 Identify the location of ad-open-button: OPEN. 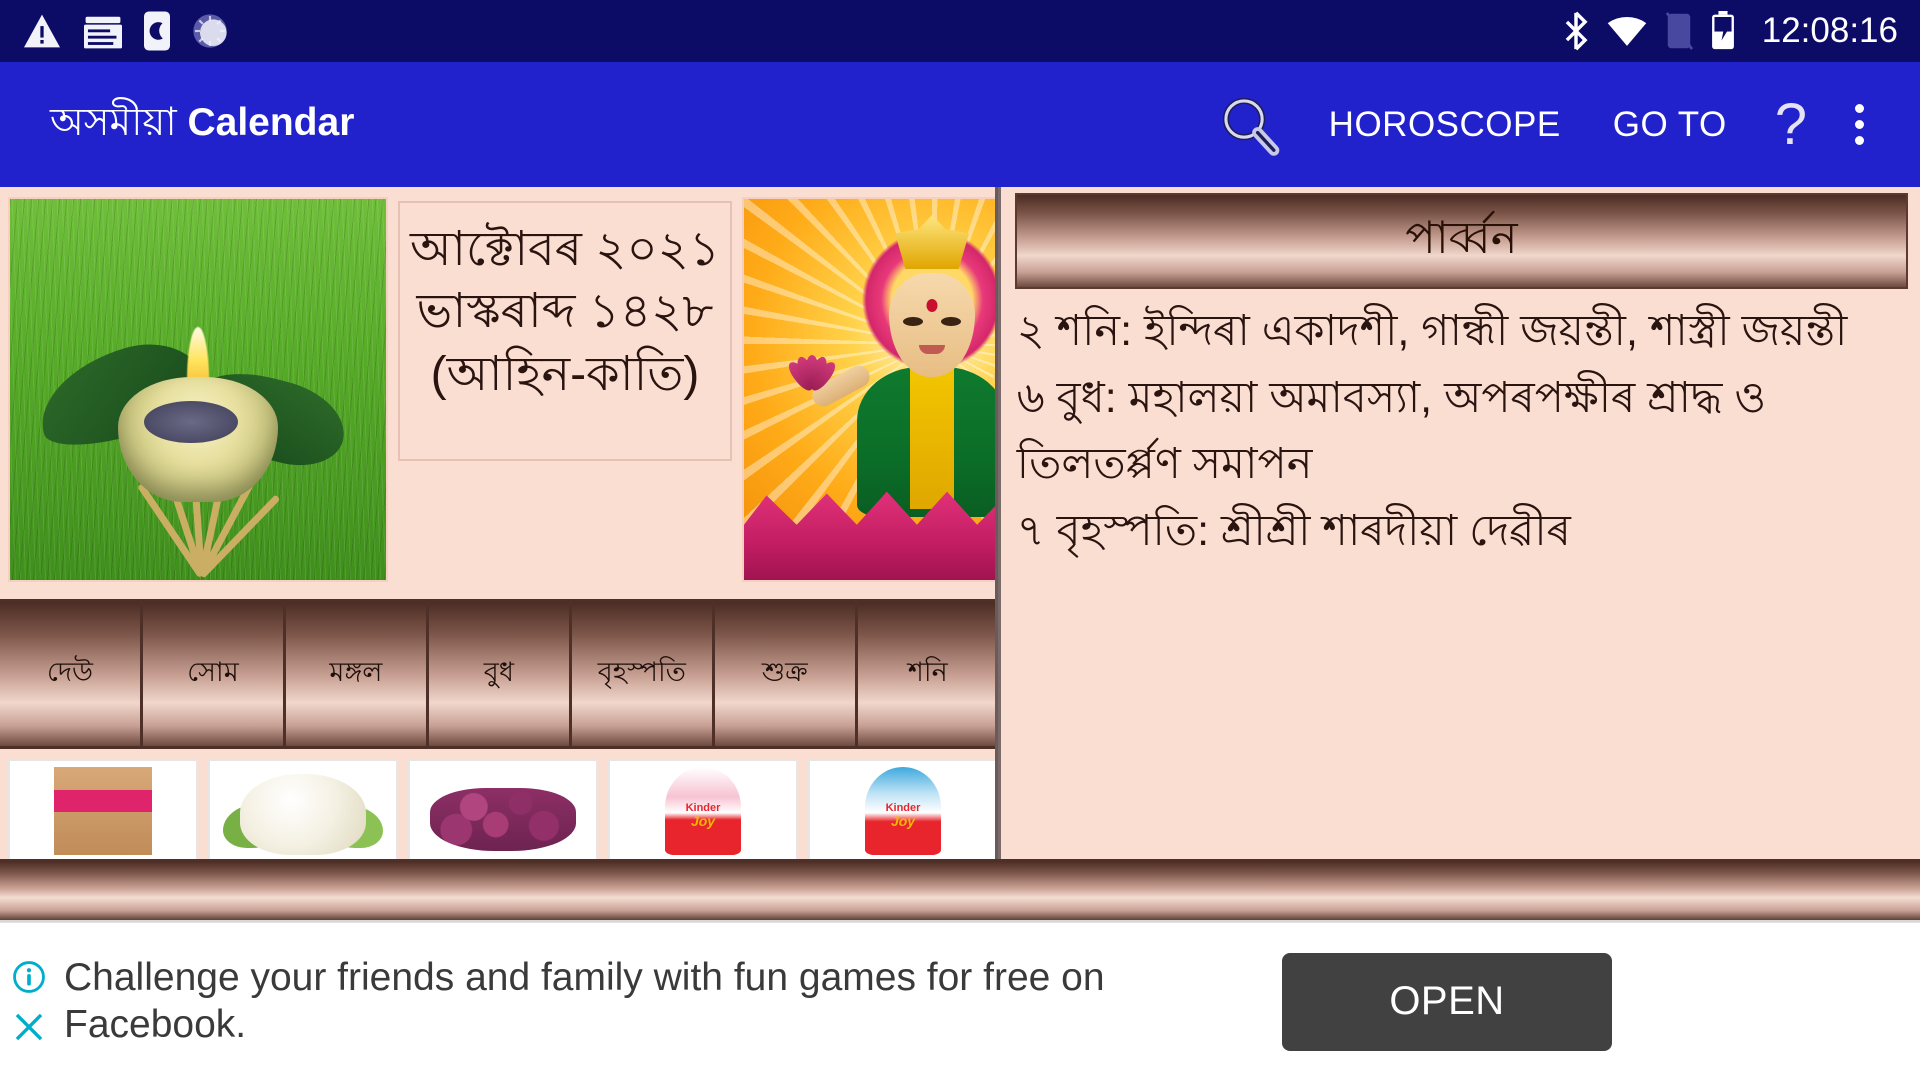
(1447, 1001).